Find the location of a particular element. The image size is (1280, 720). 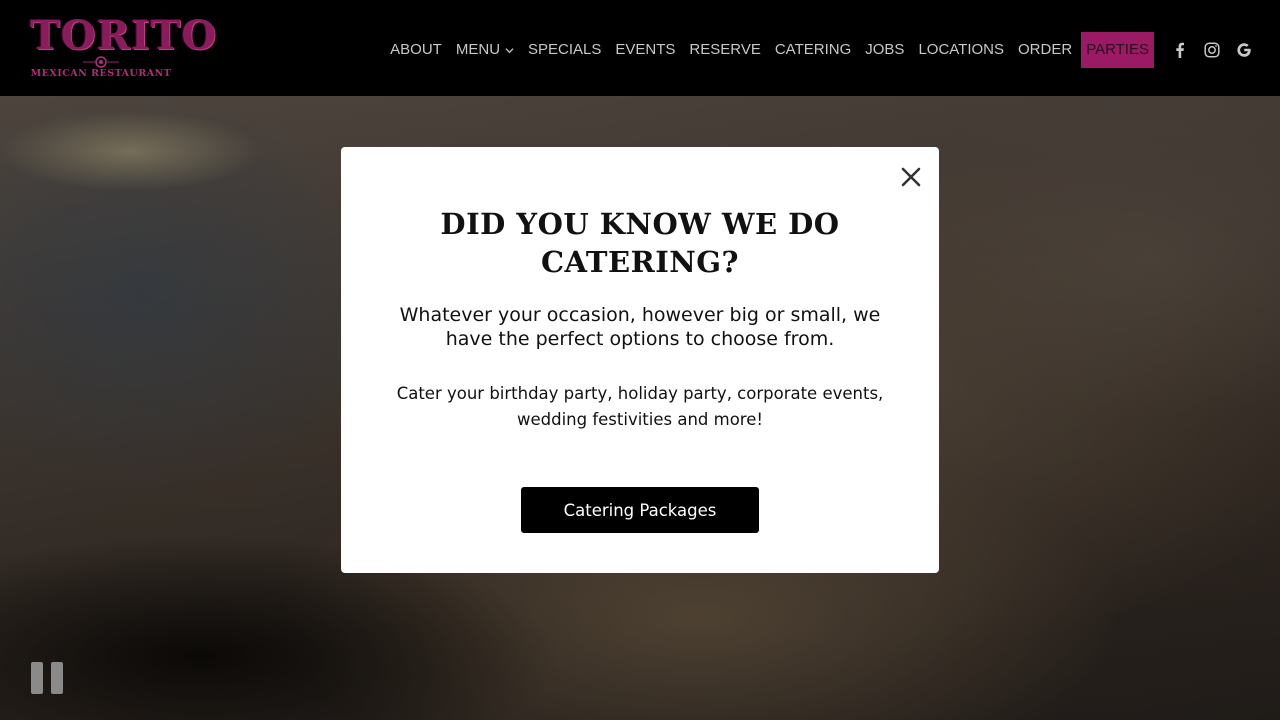

nav-item-reserve: RESERVE is located at coordinates (724, 50).